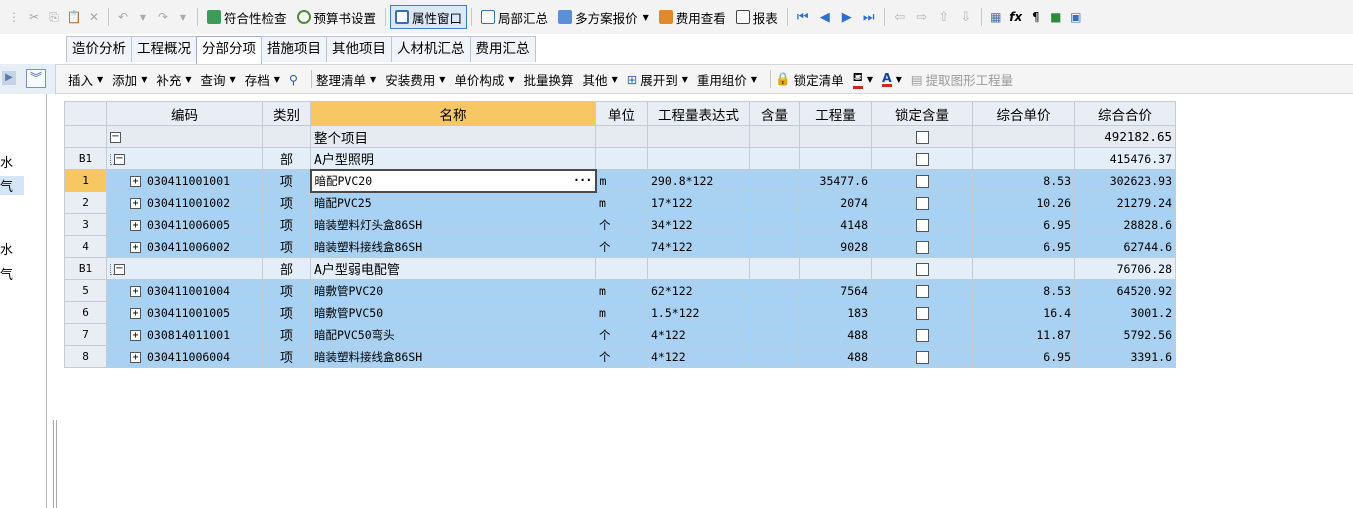 This screenshot has height=508, width=1353. What do you see at coordinates (453, 312) in the screenshot?
I see `name-cell: 暗敷管PVC50` at bounding box center [453, 312].